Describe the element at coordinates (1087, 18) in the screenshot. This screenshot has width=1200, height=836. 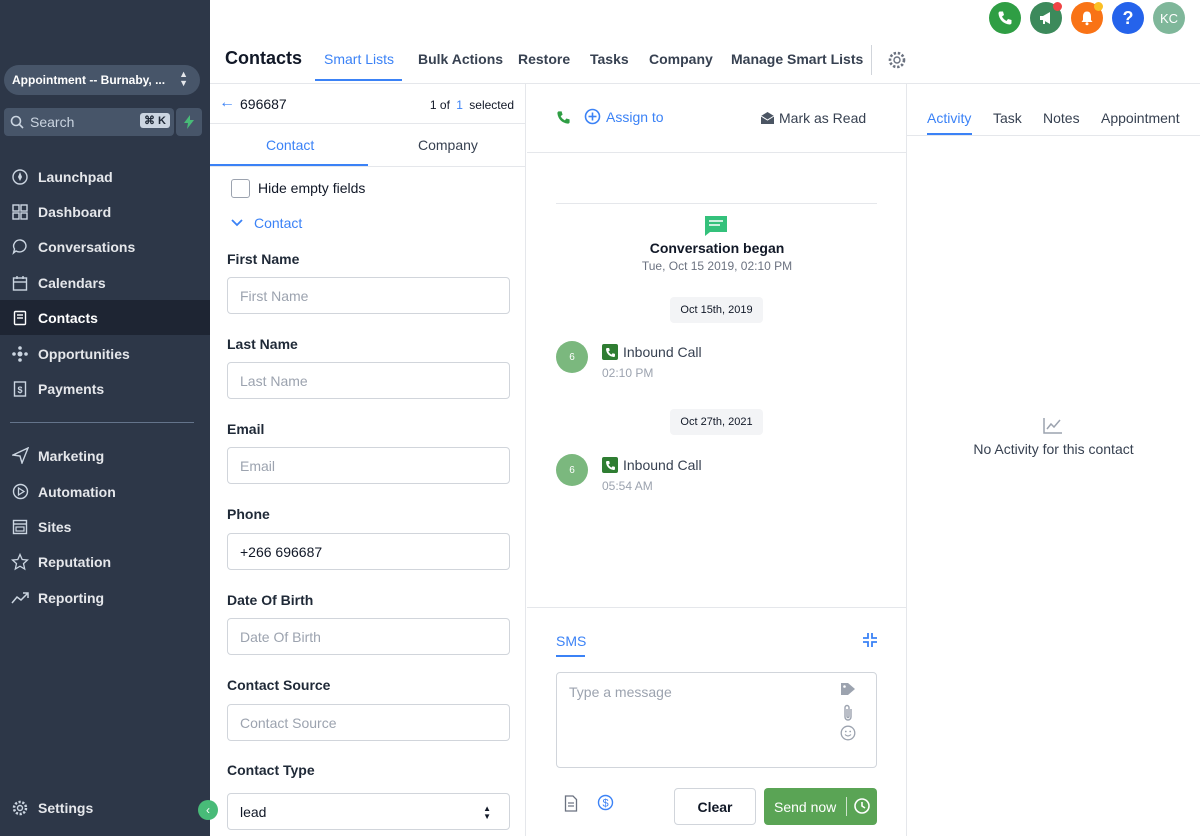
I see `notifications-button` at that location.